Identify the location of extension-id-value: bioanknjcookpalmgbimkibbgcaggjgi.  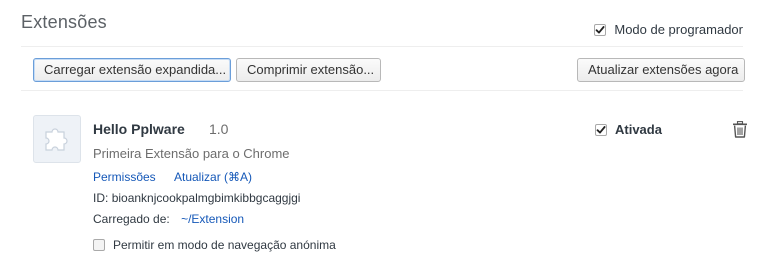
(206, 198).